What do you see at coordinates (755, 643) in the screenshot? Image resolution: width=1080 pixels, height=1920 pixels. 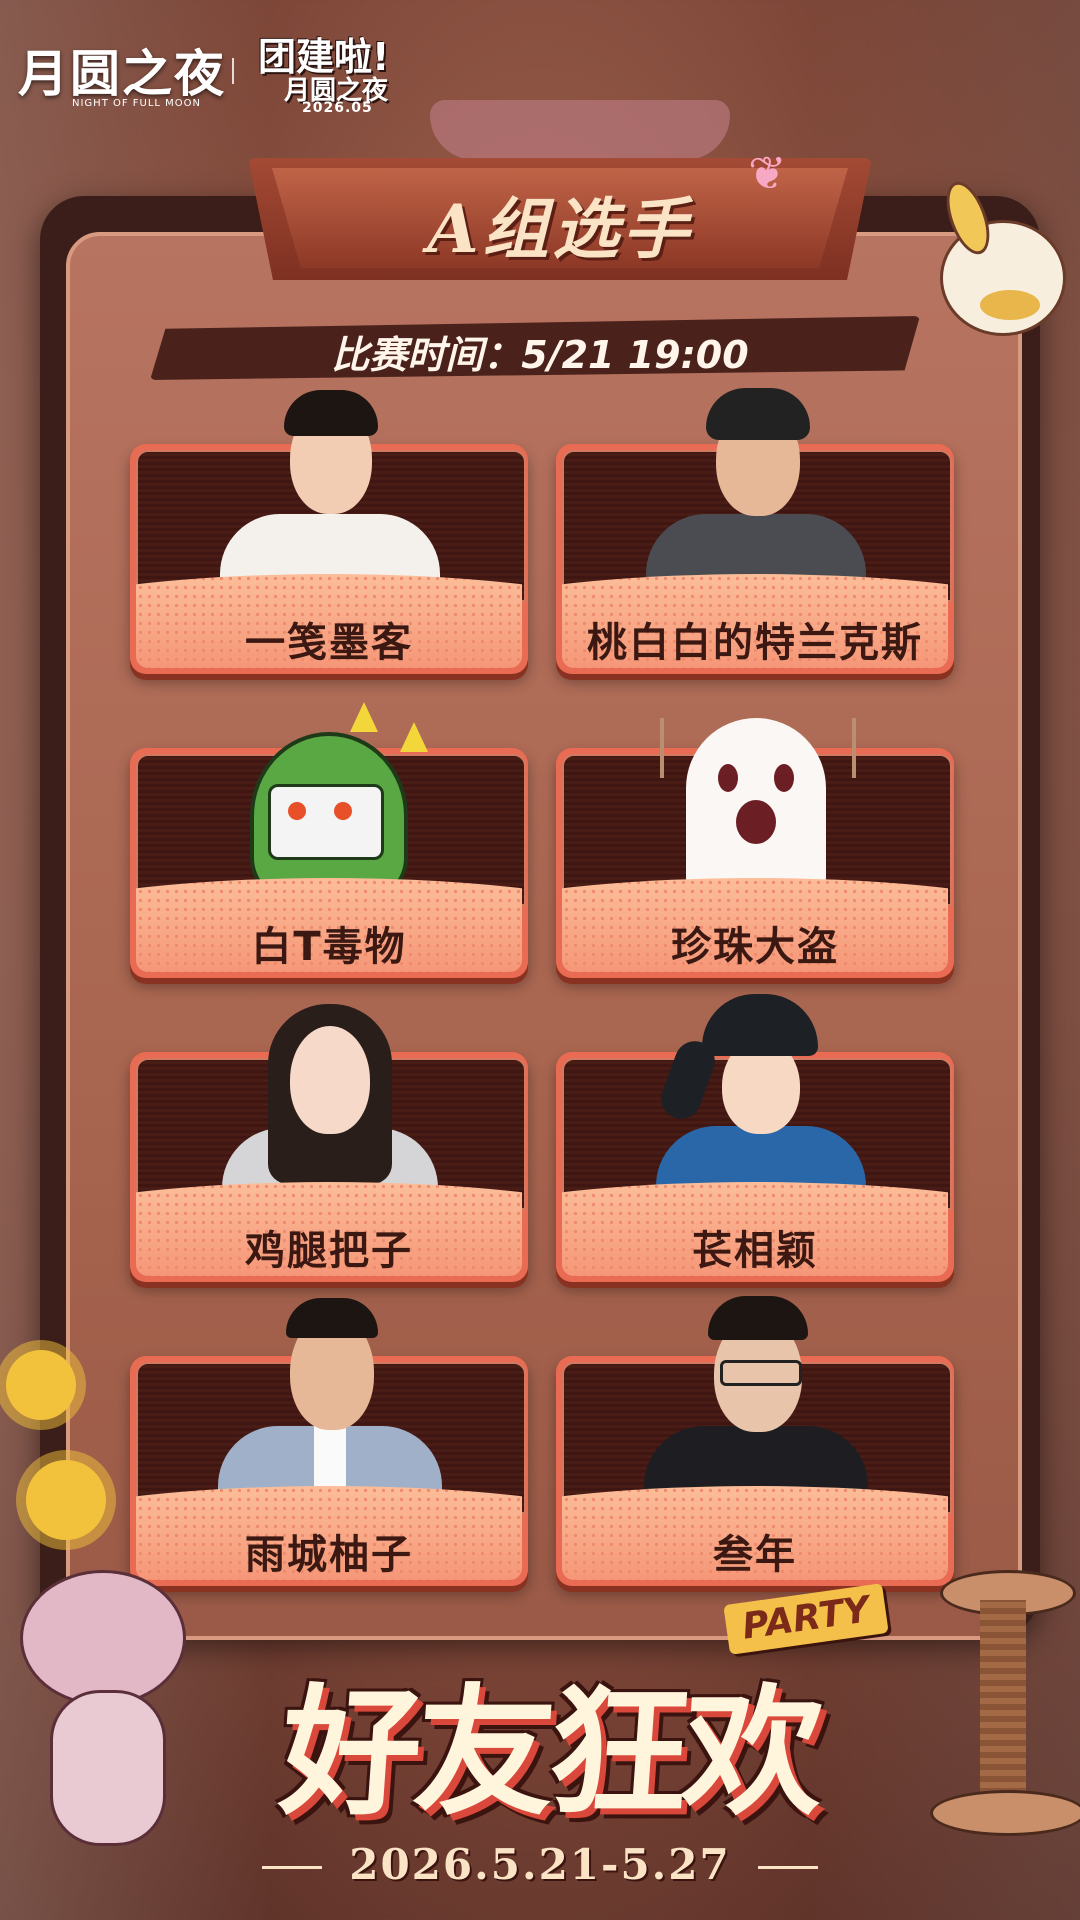 I see `player-name: 桃白白的特兰克斯` at bounding box center [755, 643].